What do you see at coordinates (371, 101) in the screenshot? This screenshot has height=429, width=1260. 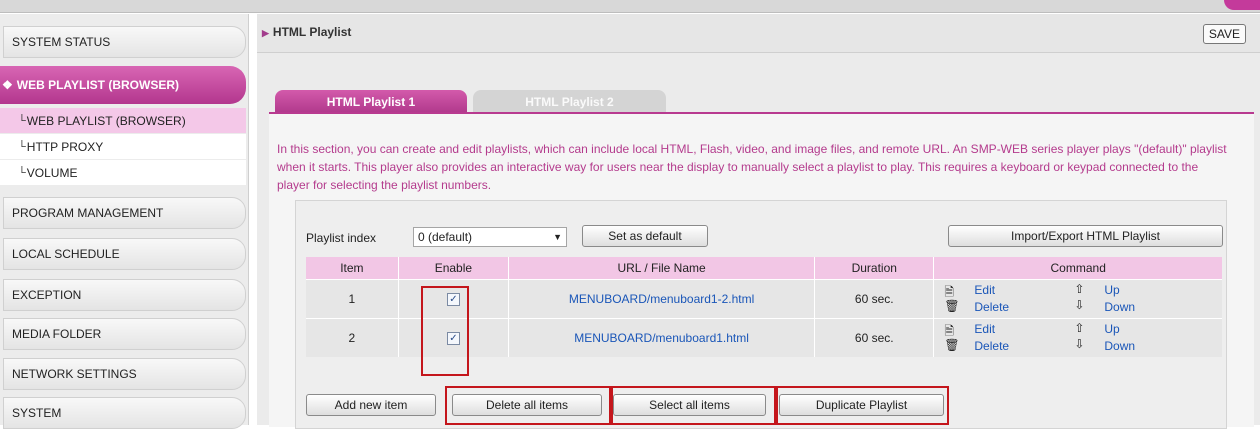 I see `tab-html-playlist-1: HTML Playlist 1` at bounding box center [371, 101].